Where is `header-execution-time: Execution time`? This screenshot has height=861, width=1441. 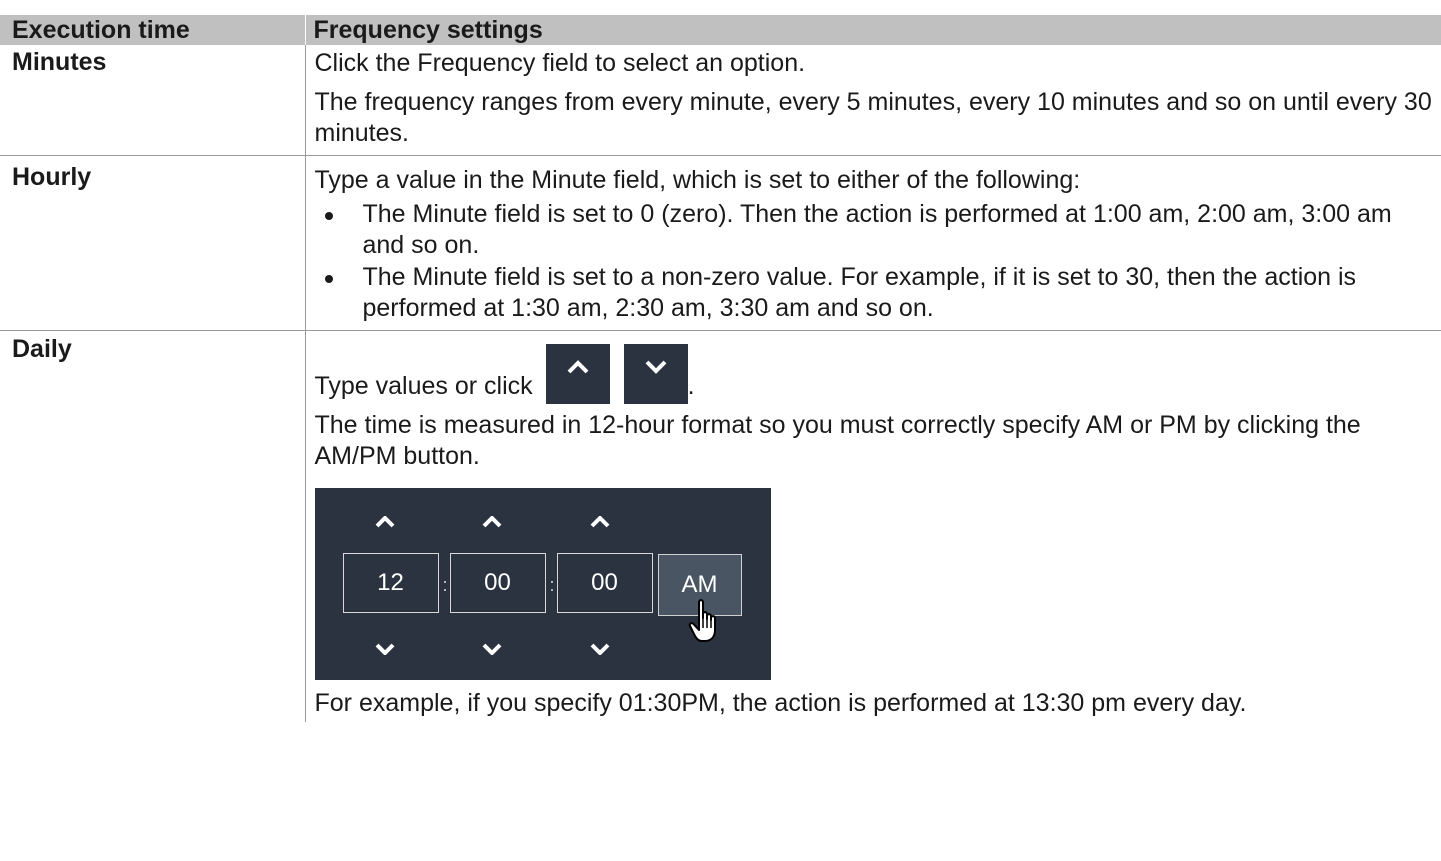
header-execution-time: Execution time is located at coordinates (153, 30).